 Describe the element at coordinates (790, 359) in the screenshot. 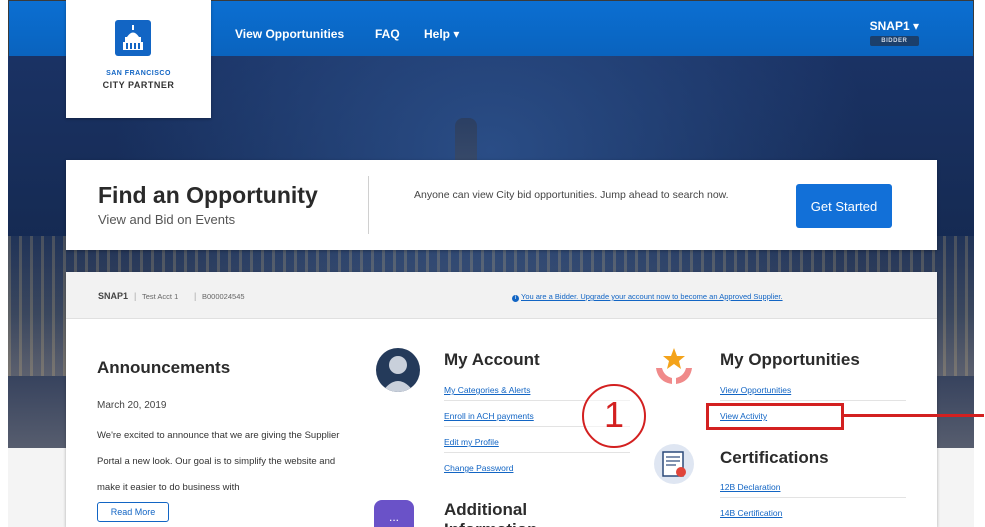

I see `my-opportunities-title: My Opportunities` at that location.